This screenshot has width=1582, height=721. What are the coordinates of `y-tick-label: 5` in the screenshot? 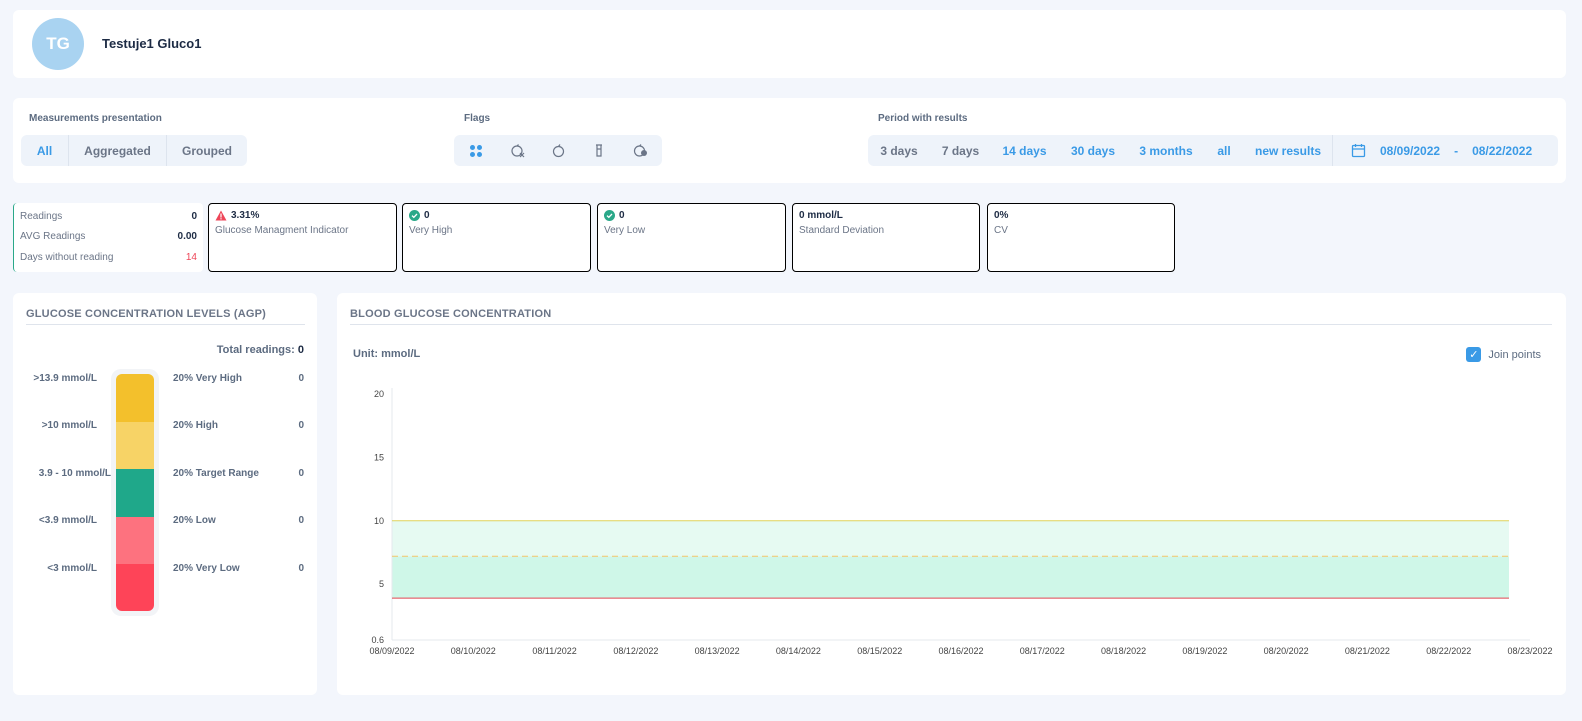 It's located at (381, 584).